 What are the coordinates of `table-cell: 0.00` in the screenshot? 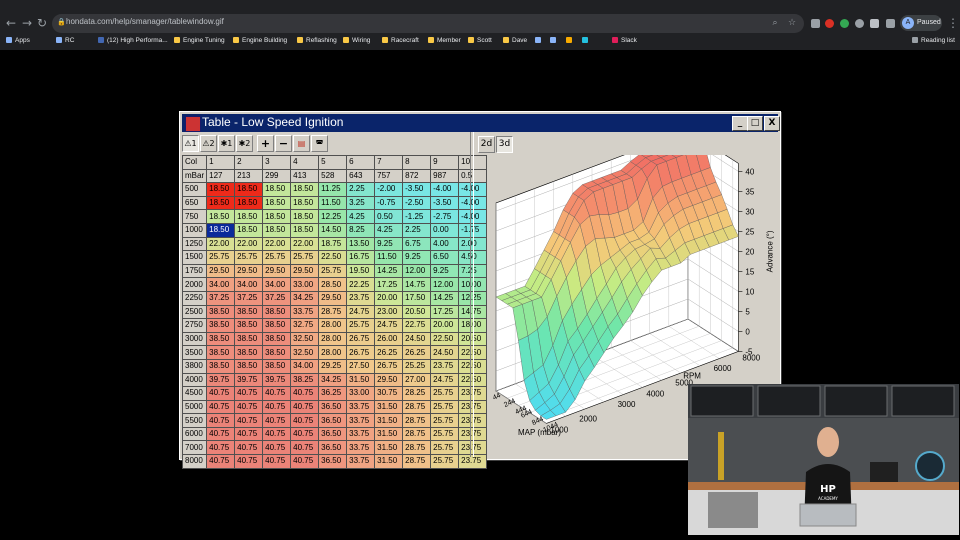 It's located at (445, 230).